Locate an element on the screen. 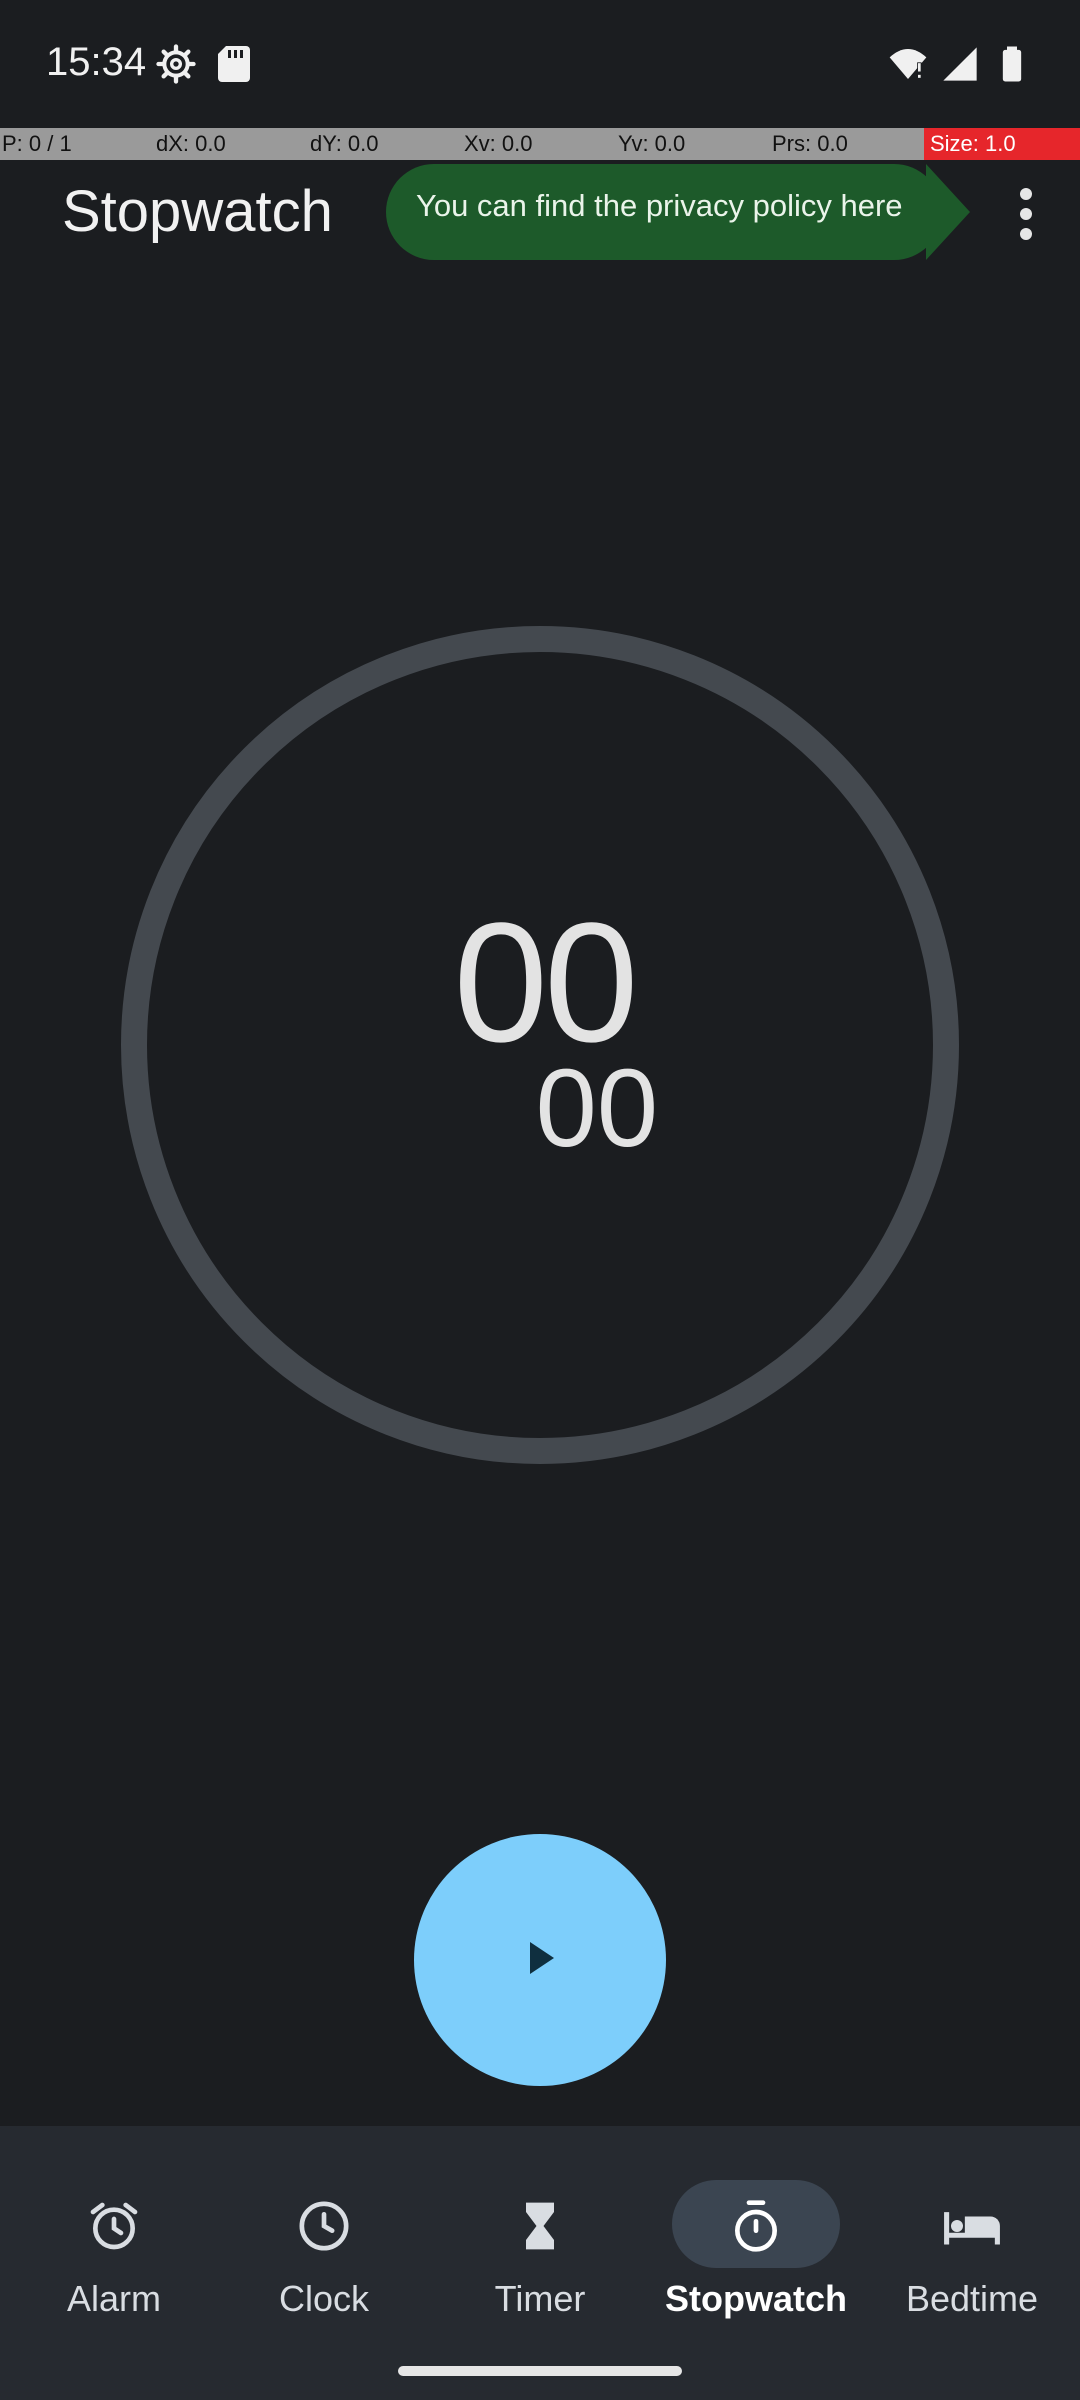  nav-label: Clock is located at coordinates (324, 2298).